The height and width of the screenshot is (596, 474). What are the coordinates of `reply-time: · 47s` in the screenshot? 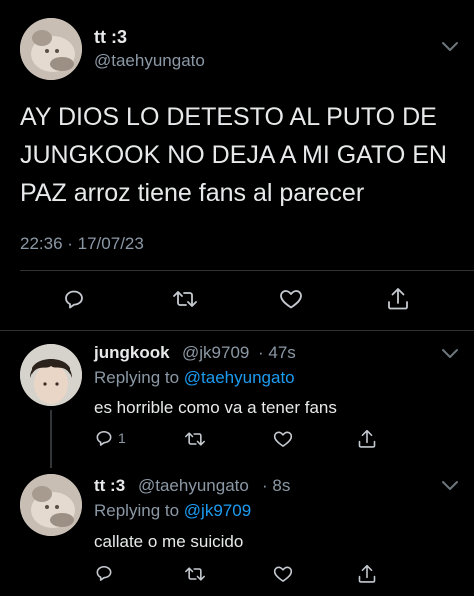 It's located at (277, 353).